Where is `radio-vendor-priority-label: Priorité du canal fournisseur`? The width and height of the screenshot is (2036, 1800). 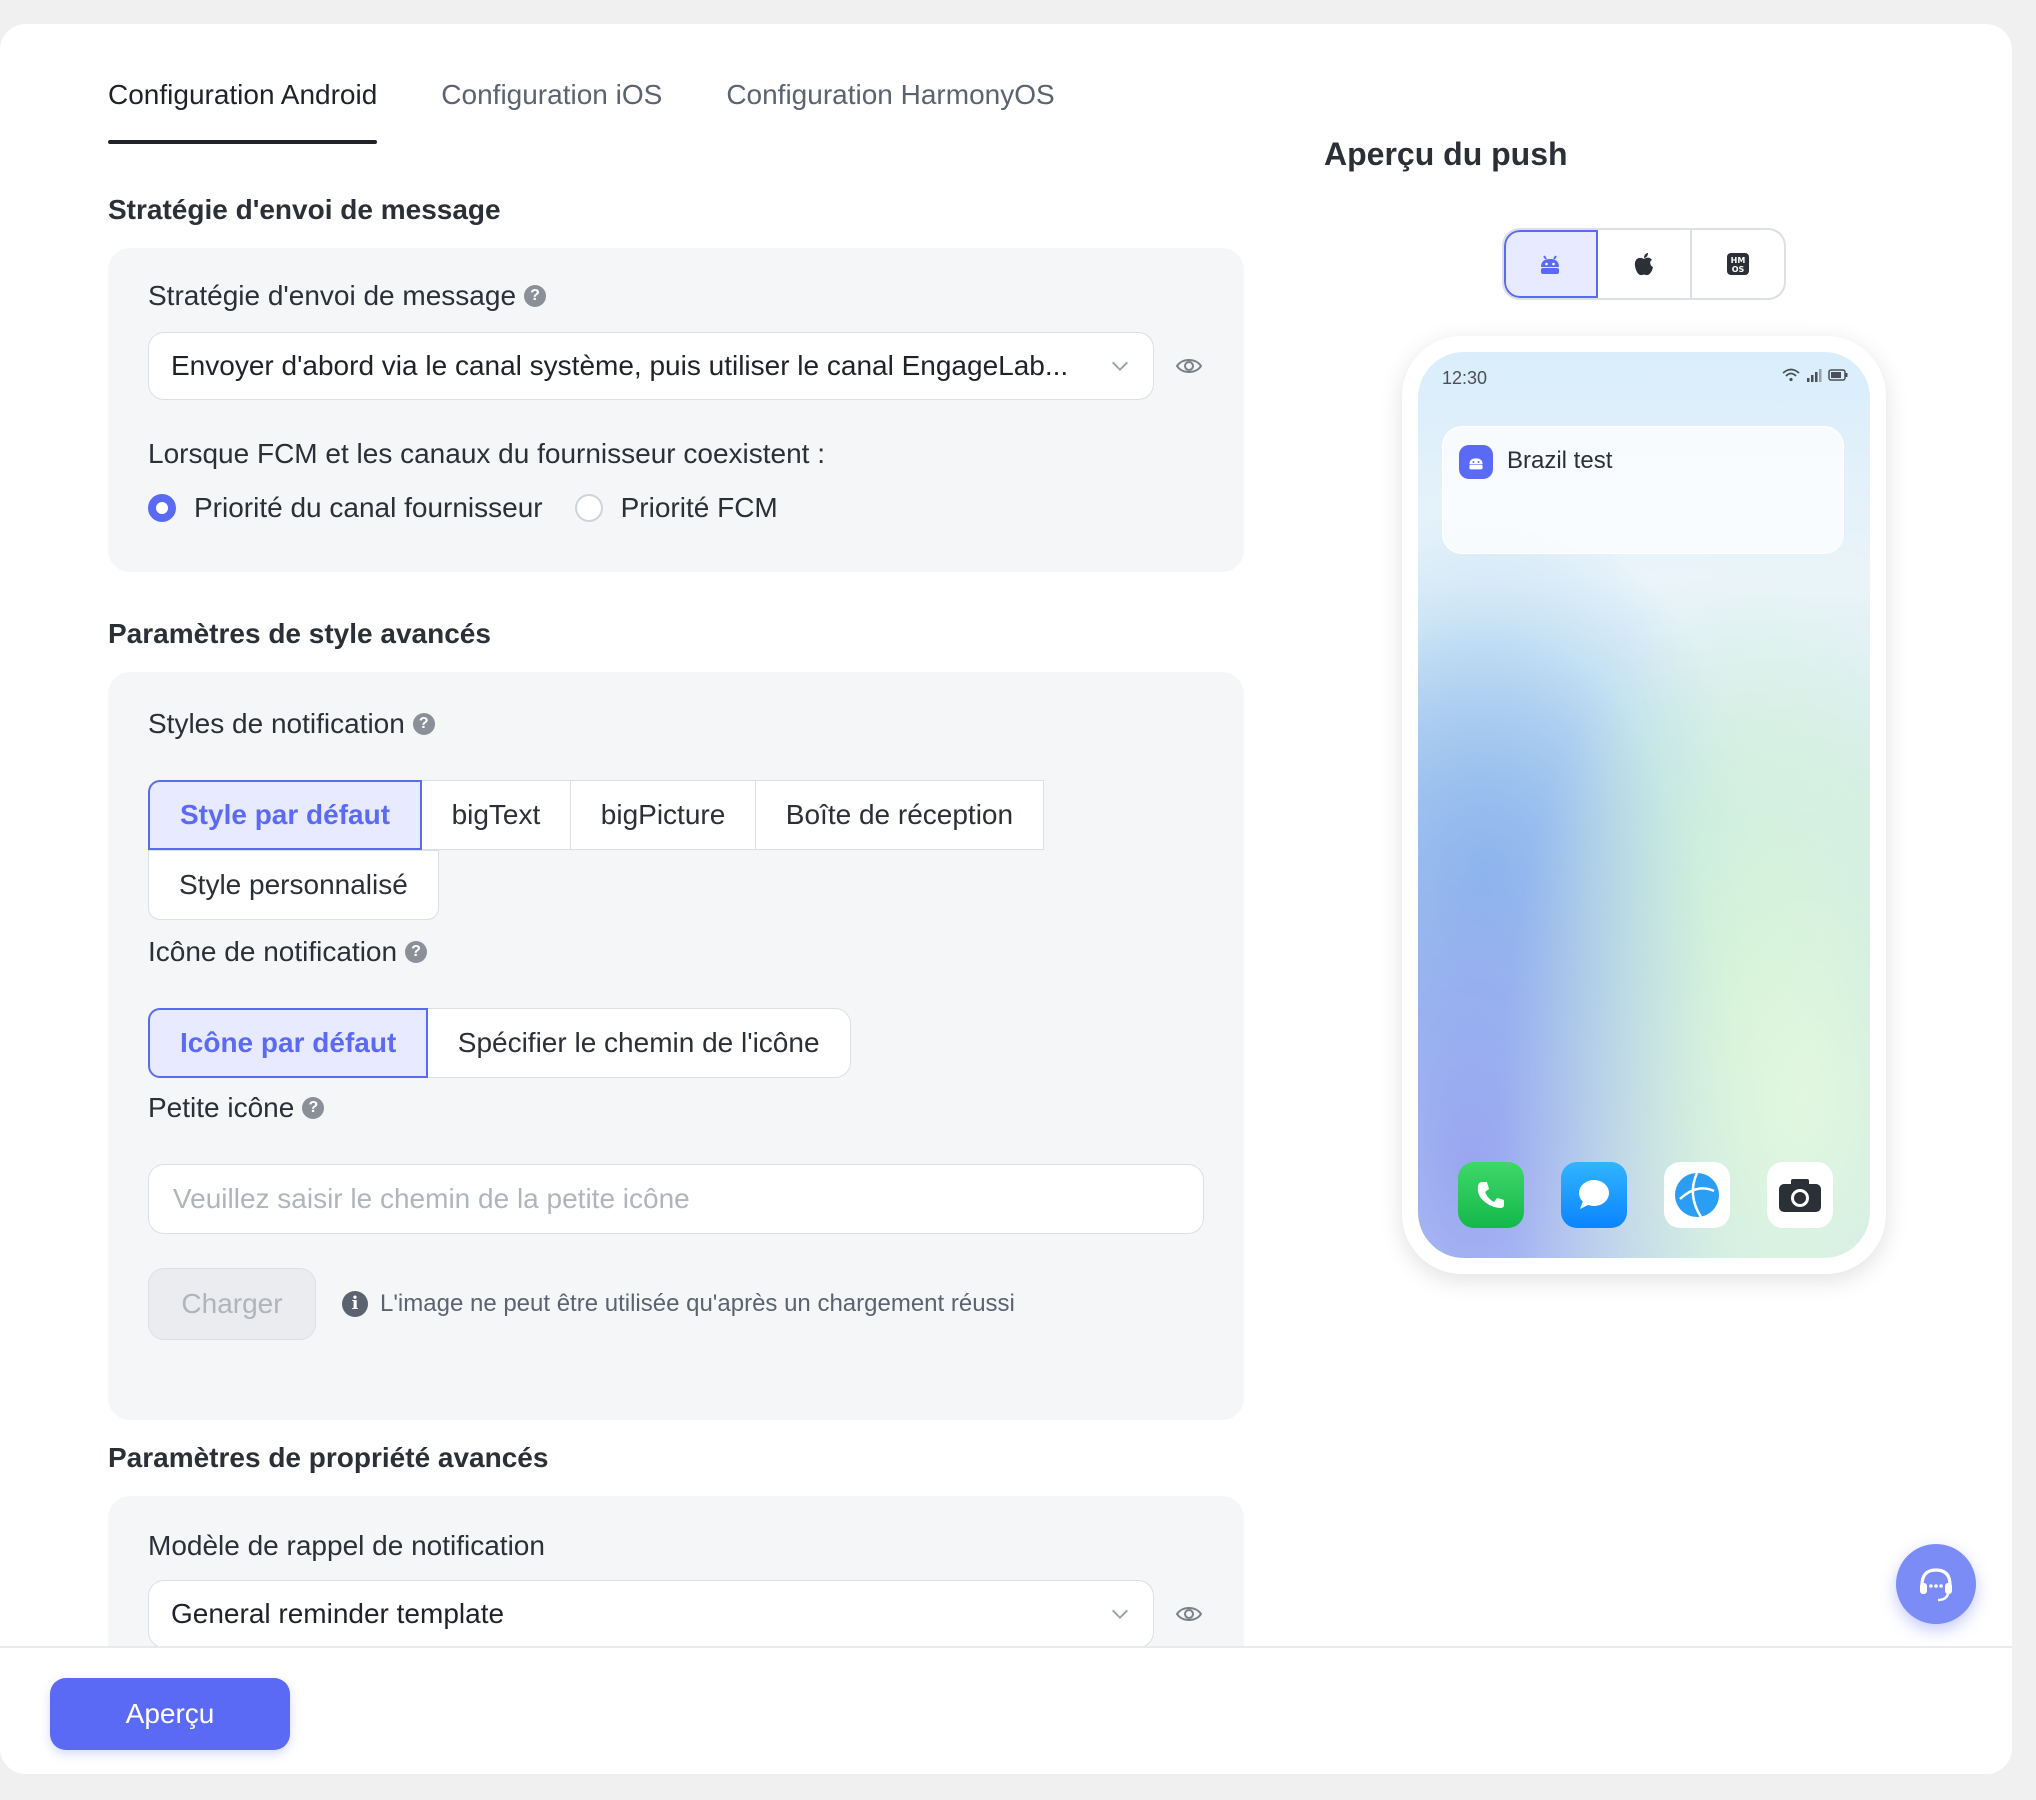 radio-vendor-priority-label: Priorité du canal fournisseur is located at coordinates (368, 508).